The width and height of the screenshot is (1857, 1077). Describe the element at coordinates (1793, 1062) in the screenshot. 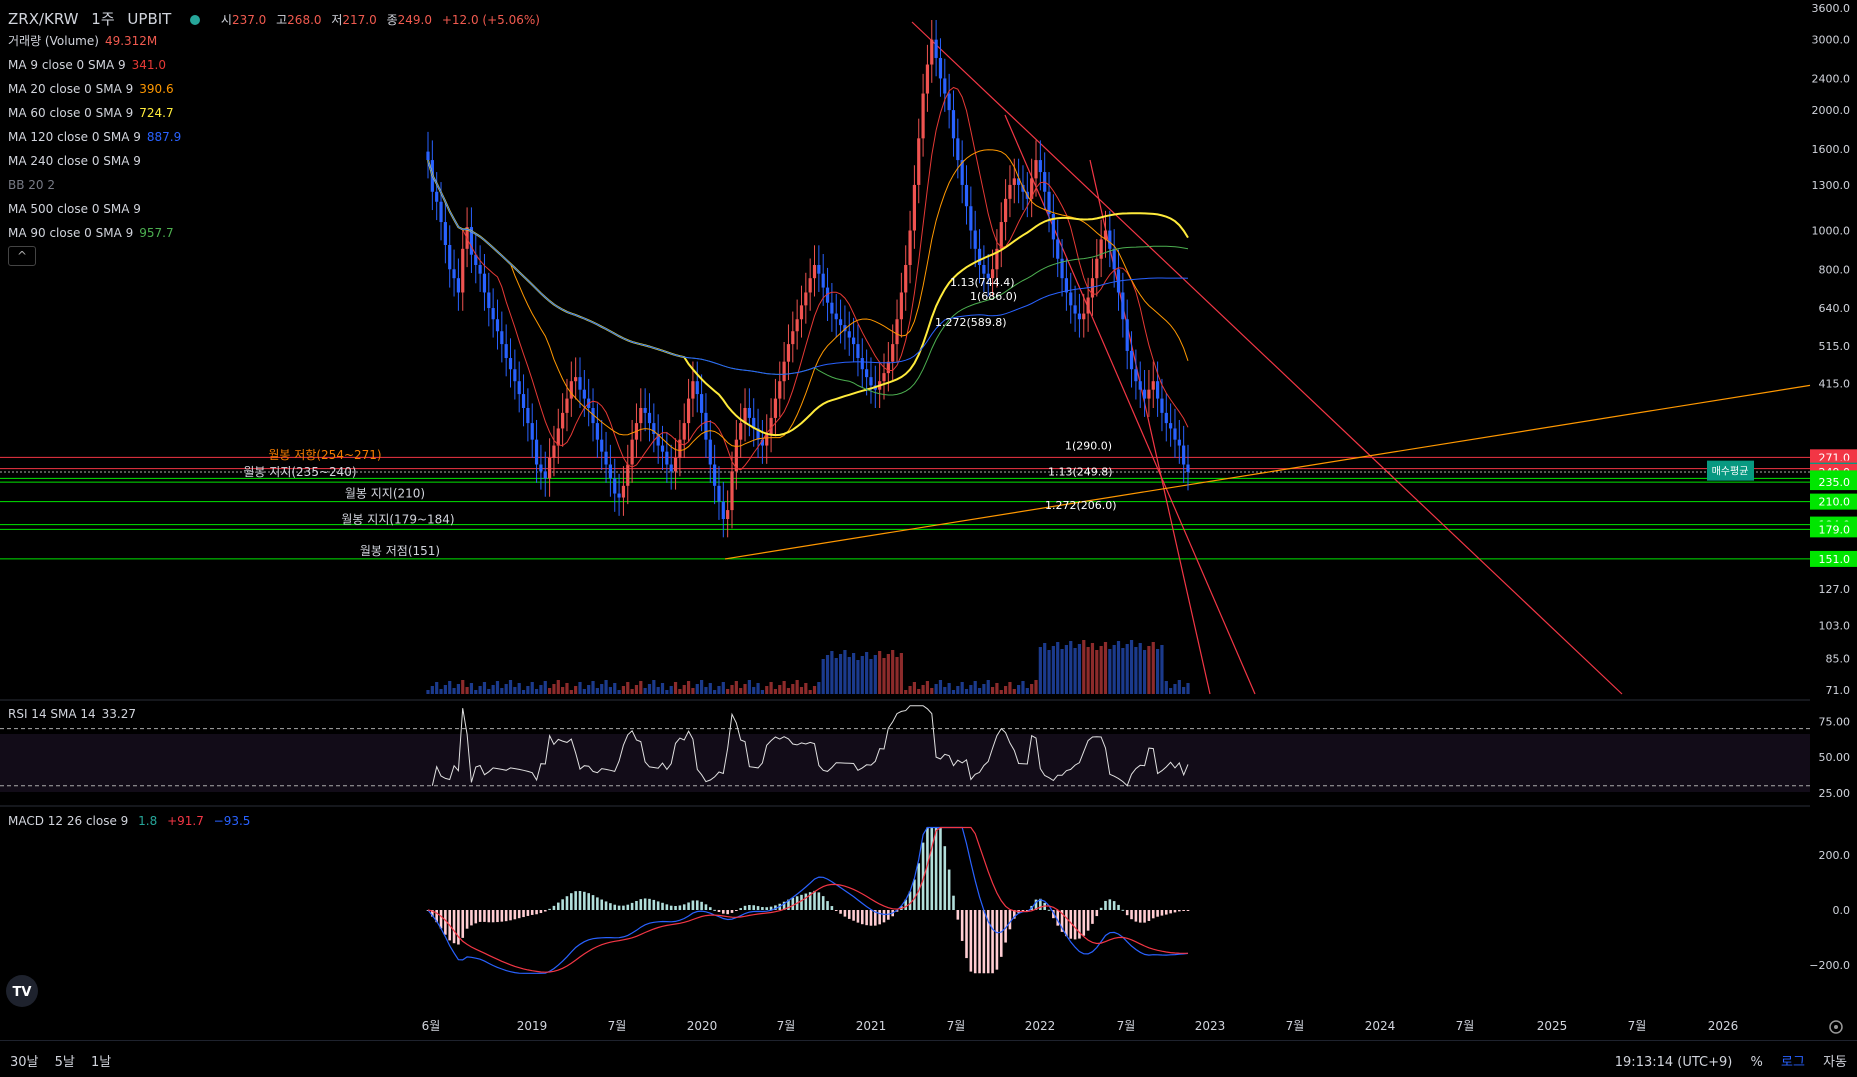

I see `log-toggle: 로그` at that location.